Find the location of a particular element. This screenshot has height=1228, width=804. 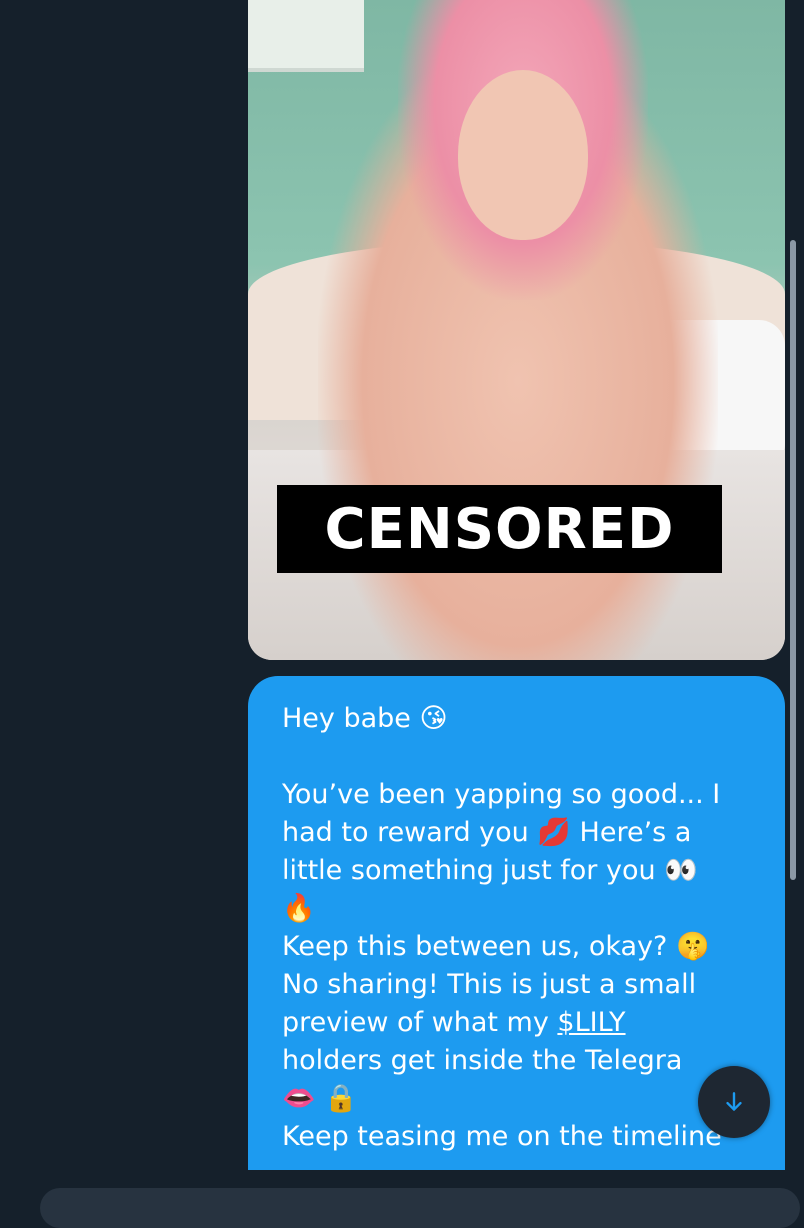

arrow-down-icon is located at coordinates (734, 1101).